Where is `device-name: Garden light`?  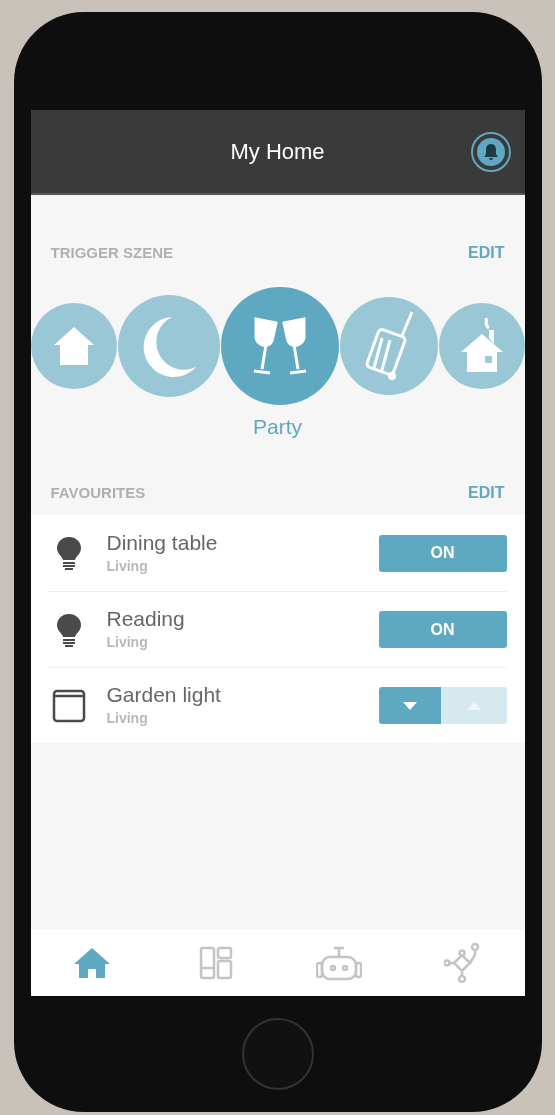 device-name: Garden light is located at coordinates (164, 695).